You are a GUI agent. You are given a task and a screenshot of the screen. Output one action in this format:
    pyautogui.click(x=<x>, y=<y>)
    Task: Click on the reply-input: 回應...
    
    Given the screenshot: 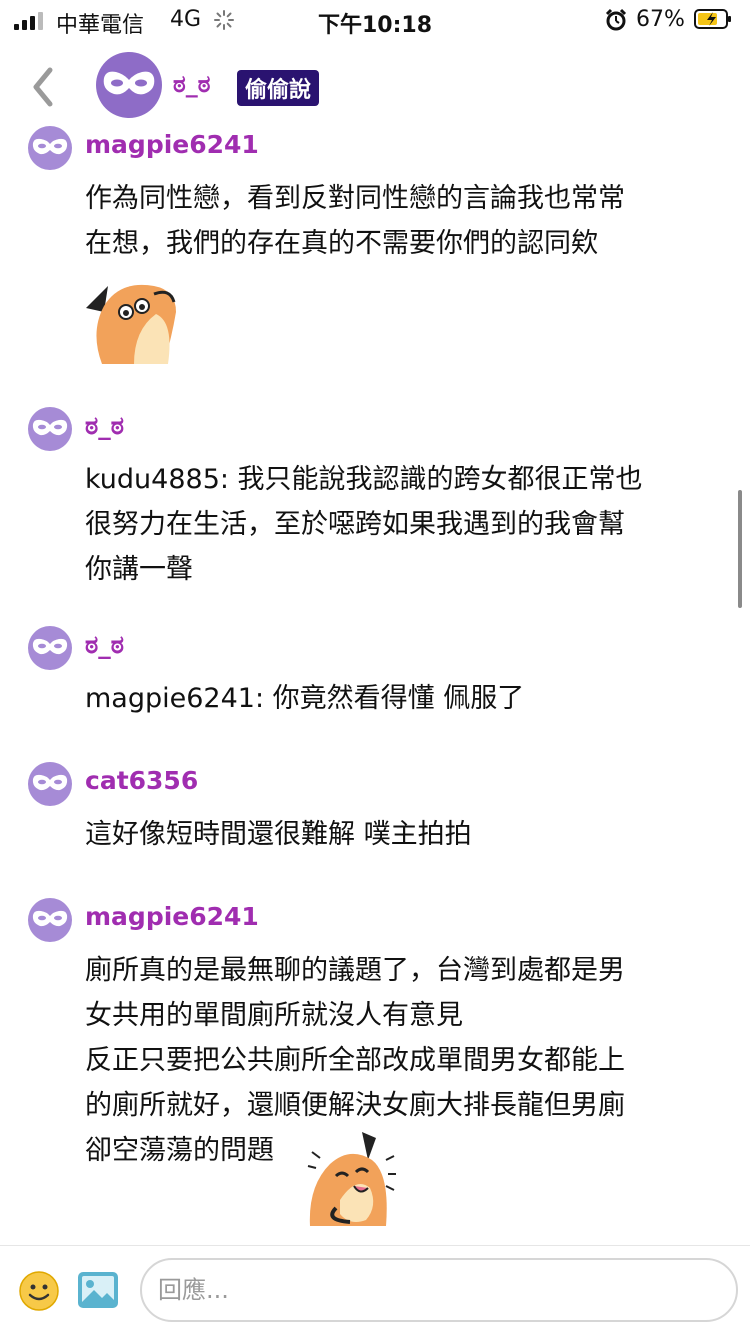 What is the action you would take?
    pyautogui.click(x=439, y=1290)
    